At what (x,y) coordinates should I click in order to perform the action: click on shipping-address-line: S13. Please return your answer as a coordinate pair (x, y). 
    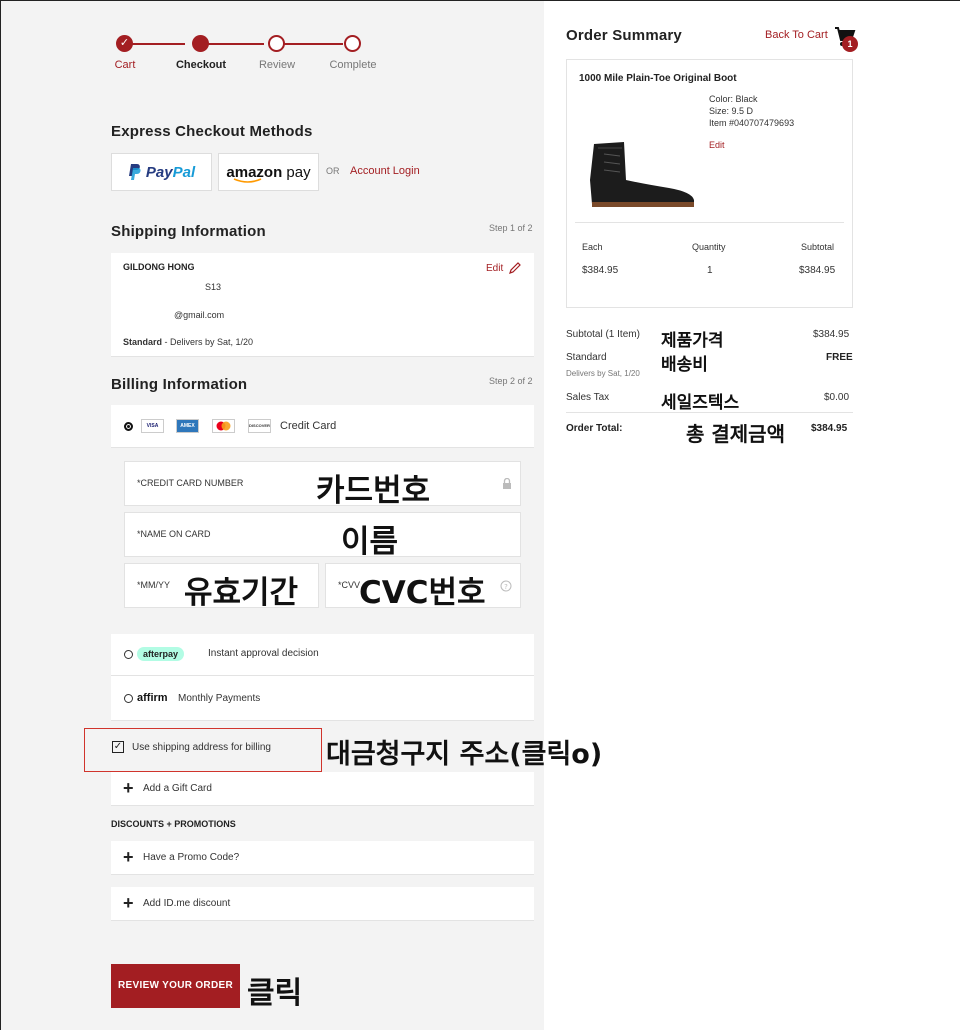
    Looking at the image, I should click on (213, 287).